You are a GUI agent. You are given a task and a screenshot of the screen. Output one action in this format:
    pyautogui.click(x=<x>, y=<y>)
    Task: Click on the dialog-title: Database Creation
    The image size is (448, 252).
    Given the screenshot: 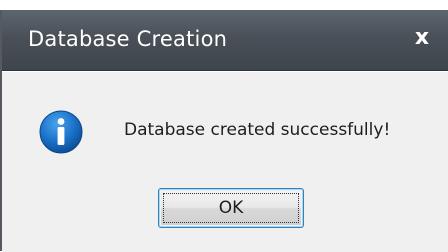 What is the action you would take?
    pyautogui.click(x=128, y=39)
    